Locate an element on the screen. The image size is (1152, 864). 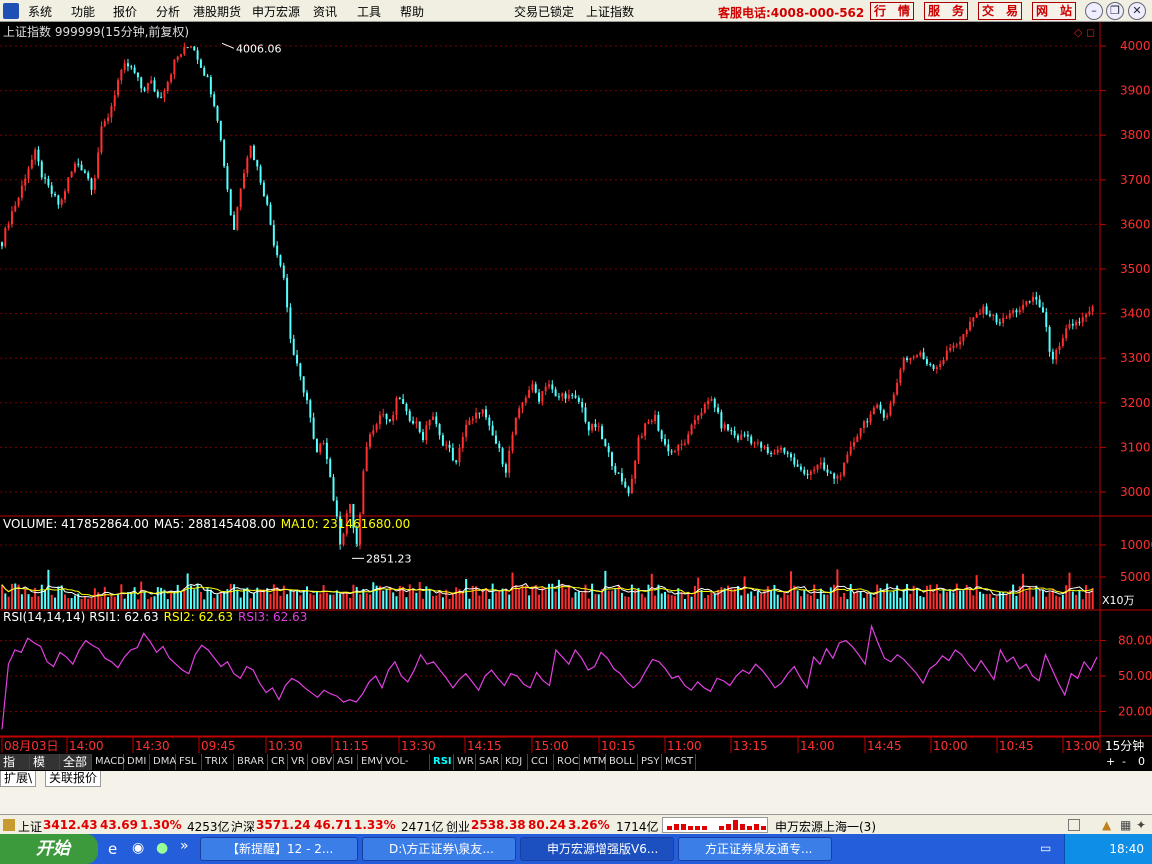
tab-expand: 扩展\ is located at coordinates (18, 779).